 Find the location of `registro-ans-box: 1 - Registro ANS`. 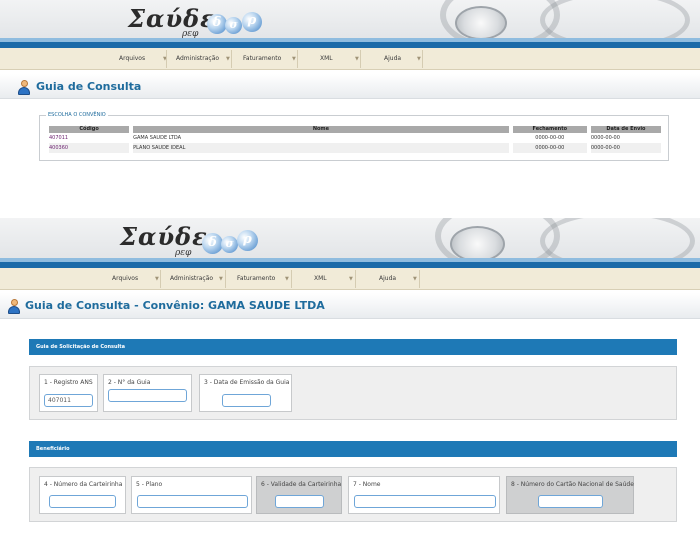

registro-ans-box: 1 - Registro ANS is located at coordinates (68, 393).